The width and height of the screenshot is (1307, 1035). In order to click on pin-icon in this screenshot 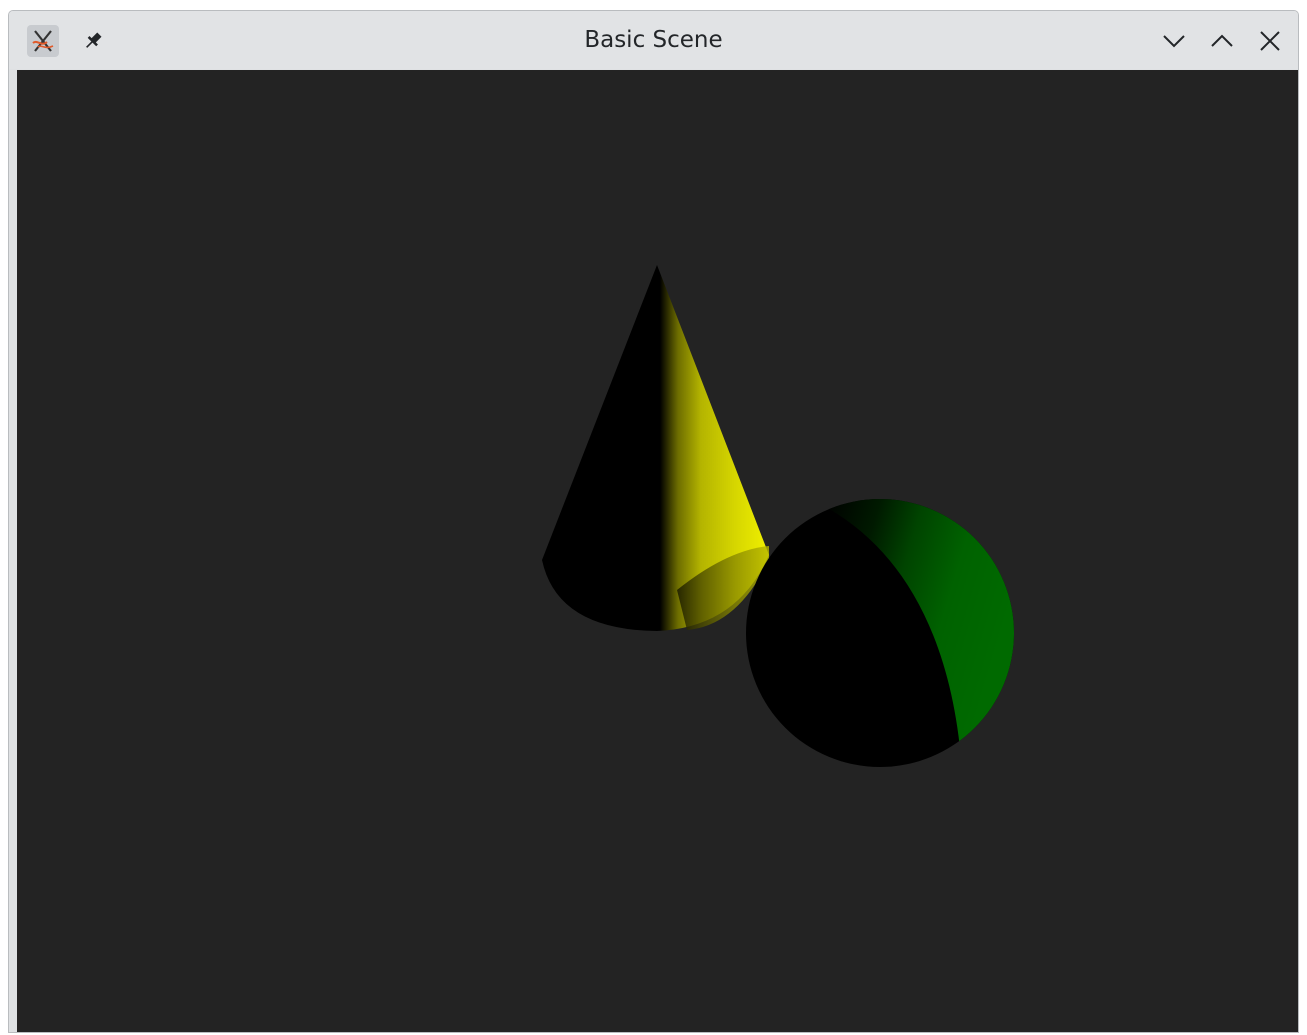, I will do `click(93, 41)`.